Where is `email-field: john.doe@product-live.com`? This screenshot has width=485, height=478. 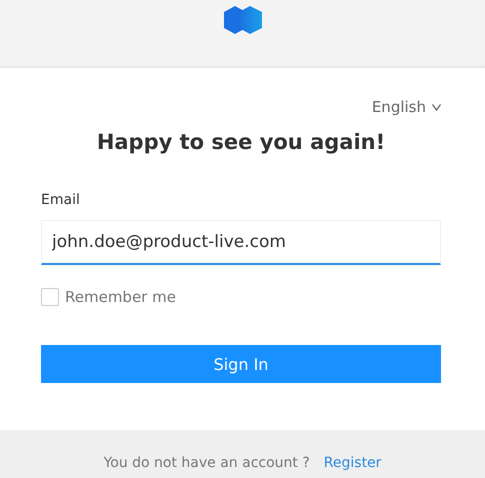
email-field: john.doe@product-live.com is located at coordinates (241, 242).